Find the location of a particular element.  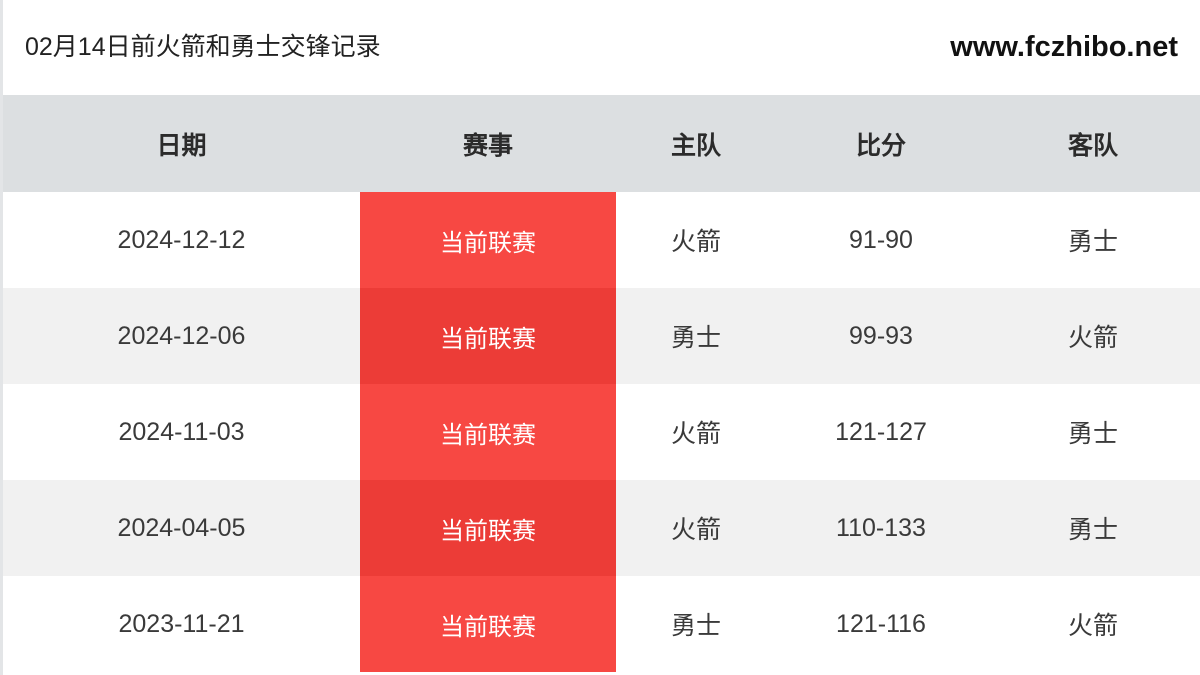

column-header-home-team: 主队 is located at coordinates (695, 145).